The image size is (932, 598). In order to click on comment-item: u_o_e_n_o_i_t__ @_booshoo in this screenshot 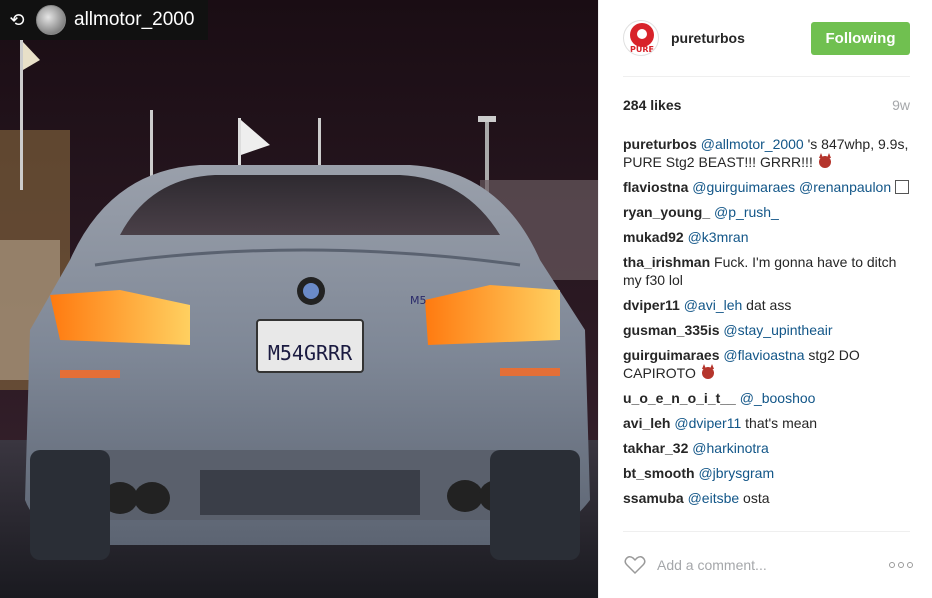, I will do `click(769, 398)`.